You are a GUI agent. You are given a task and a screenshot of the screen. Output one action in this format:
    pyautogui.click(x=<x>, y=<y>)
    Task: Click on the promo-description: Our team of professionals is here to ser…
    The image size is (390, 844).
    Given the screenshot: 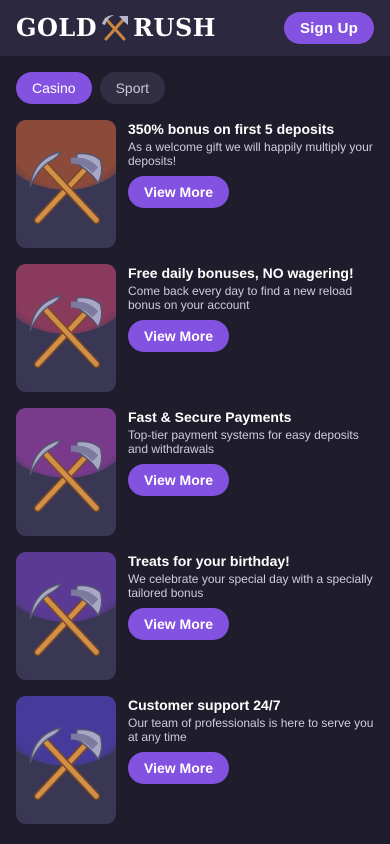 What is the action you would take?
    pyautogui.click(x=251, y=730)
    